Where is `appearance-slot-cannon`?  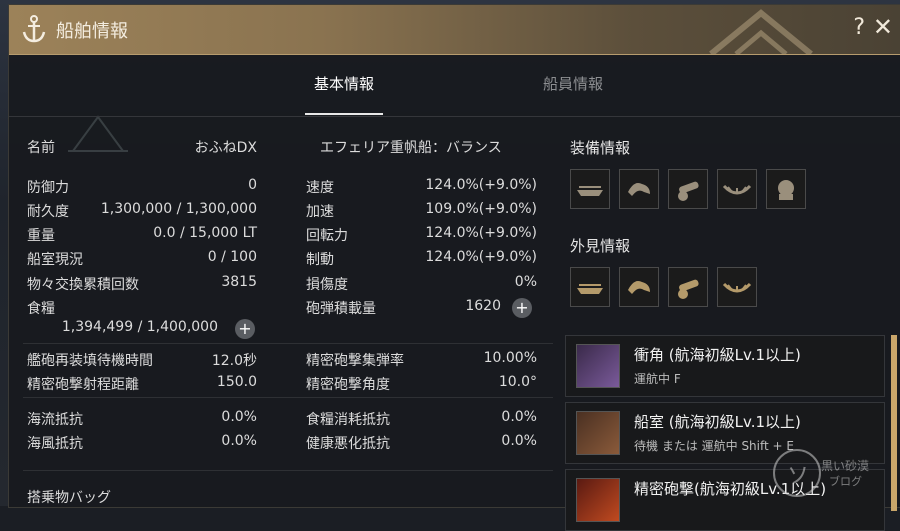
appearance-slot-cannon is located at coordinates (688, 287).